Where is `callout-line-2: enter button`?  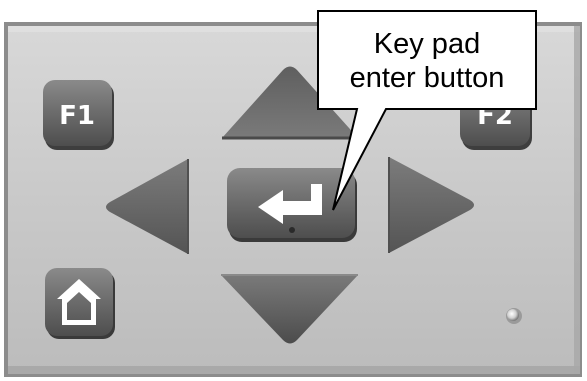
callout-line-2: enter button is located at coordinates (427, 78).